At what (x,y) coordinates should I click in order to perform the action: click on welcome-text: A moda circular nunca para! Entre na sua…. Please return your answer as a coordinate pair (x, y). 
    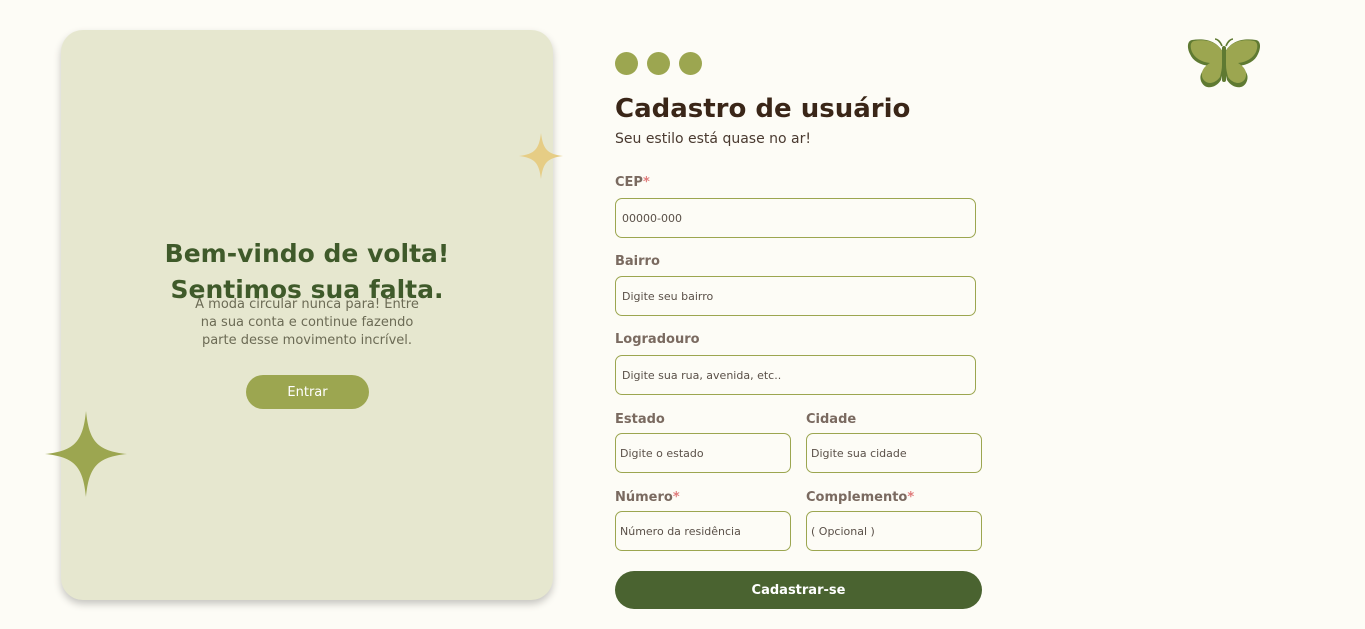
    Looking at the image, I should click on (307, 322).